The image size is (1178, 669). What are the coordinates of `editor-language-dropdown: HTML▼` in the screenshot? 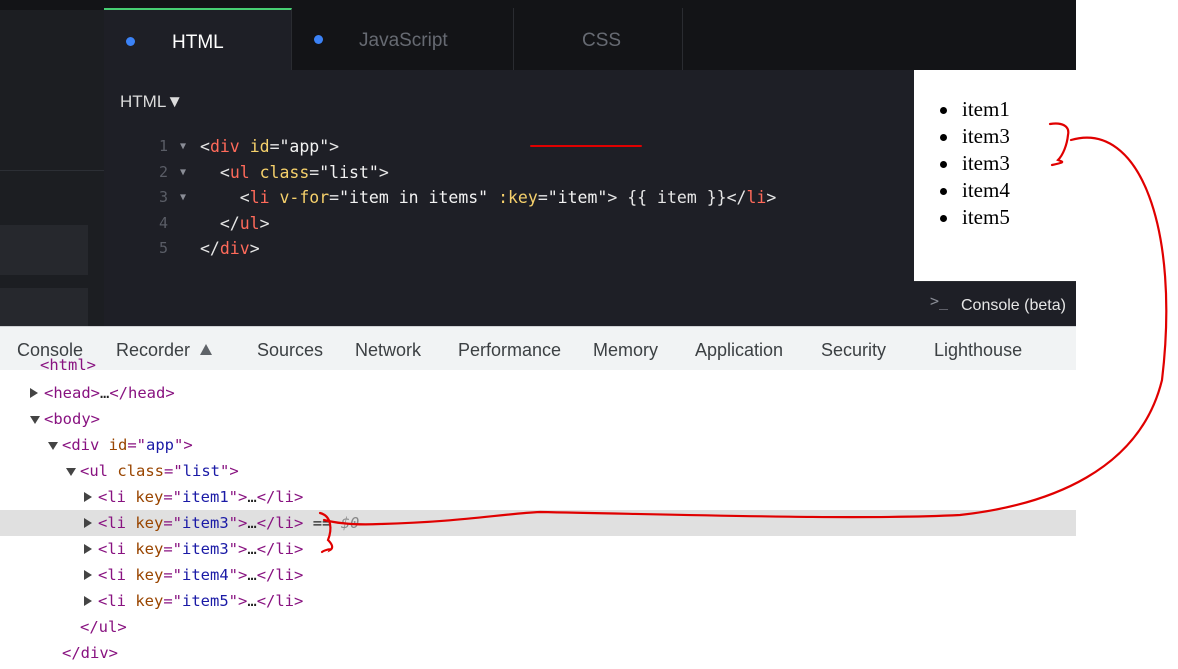 It's located at (151, 102).